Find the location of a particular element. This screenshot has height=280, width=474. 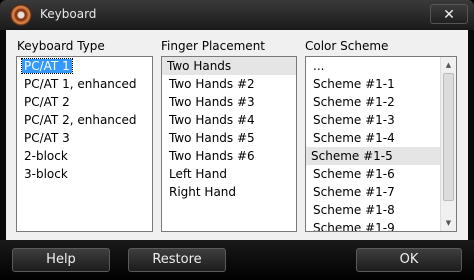

list-item-label: PC/AT 2, enhanced is located at coordinates (80, 120).